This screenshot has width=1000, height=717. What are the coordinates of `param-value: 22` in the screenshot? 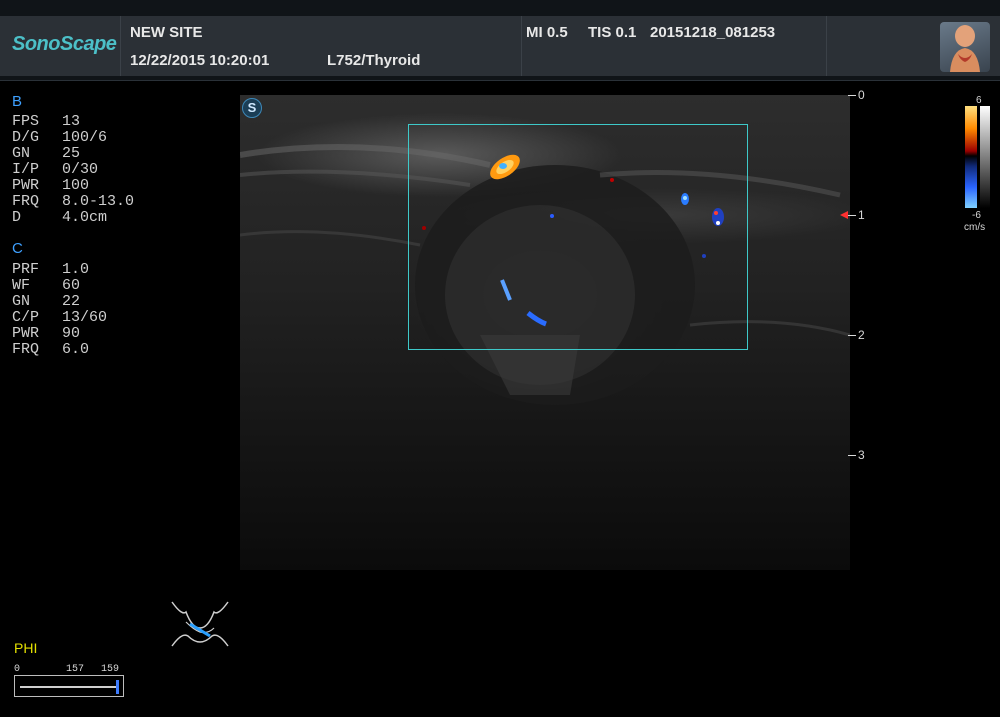 It's located at (71, 301).